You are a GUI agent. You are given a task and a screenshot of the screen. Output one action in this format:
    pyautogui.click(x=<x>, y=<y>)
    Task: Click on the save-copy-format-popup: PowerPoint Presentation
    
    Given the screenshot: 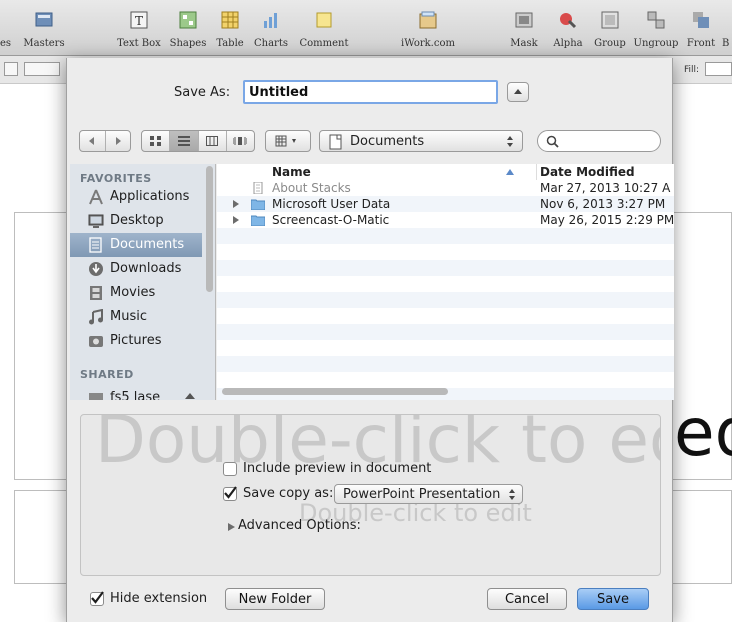 What is the action you would take?
    pyautogui.click(x=428, y=494)
    